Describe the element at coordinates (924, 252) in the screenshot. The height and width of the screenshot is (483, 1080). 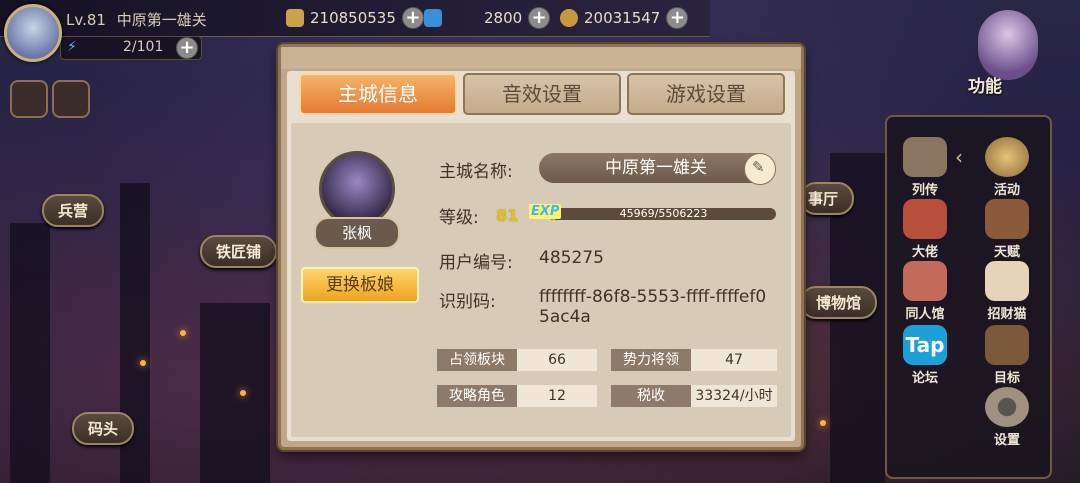
I see `boss-label: 大佬` at that location.